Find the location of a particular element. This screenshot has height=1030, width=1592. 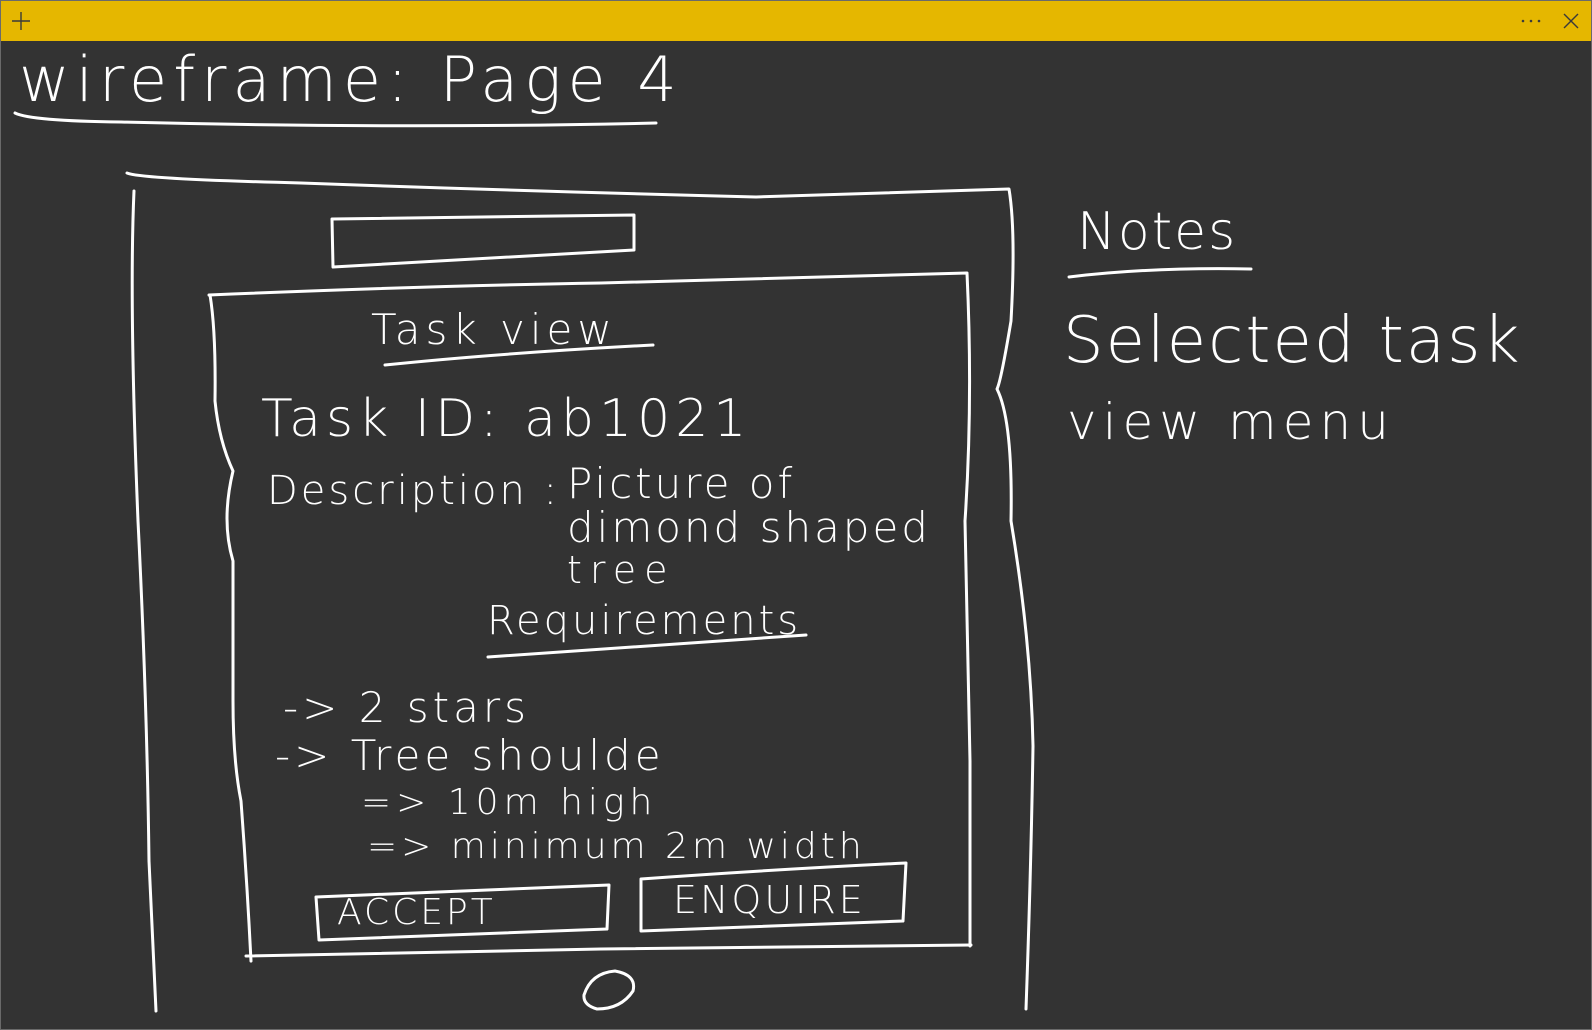

requirement-2-sub-2: => minimum 2m width is located at coordinates (616, 846).